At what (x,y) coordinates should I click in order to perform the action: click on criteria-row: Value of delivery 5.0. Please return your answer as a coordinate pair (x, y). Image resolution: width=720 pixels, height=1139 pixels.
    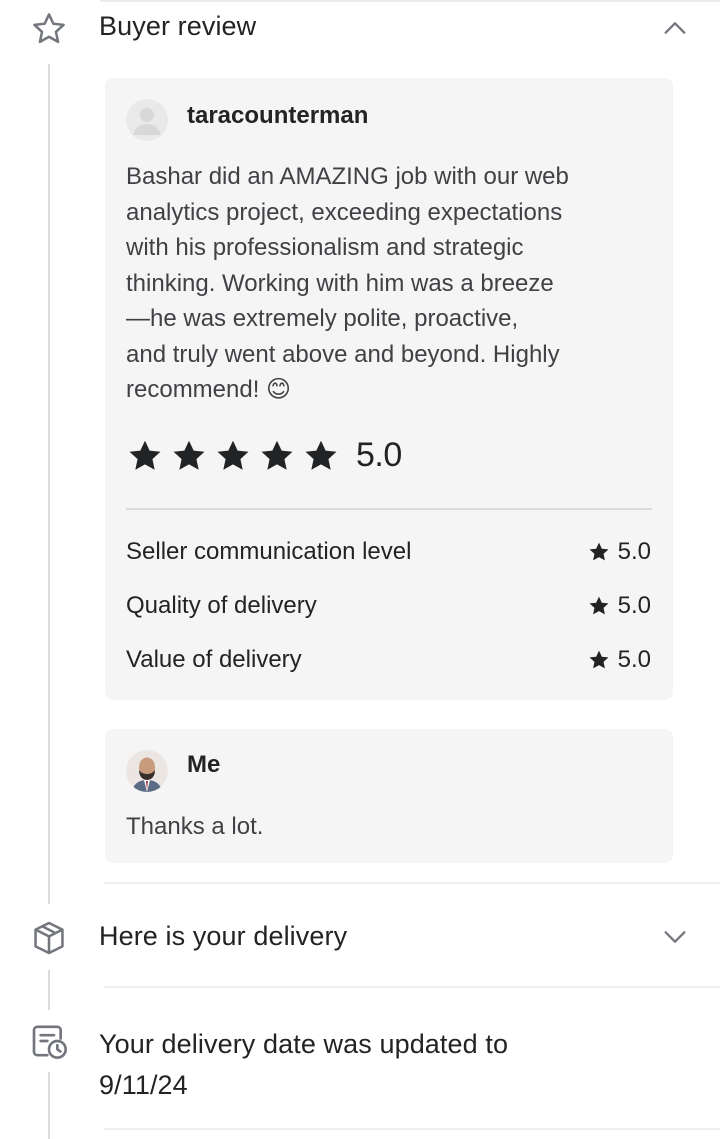
    Looking at the image, I should click on (388, 660).